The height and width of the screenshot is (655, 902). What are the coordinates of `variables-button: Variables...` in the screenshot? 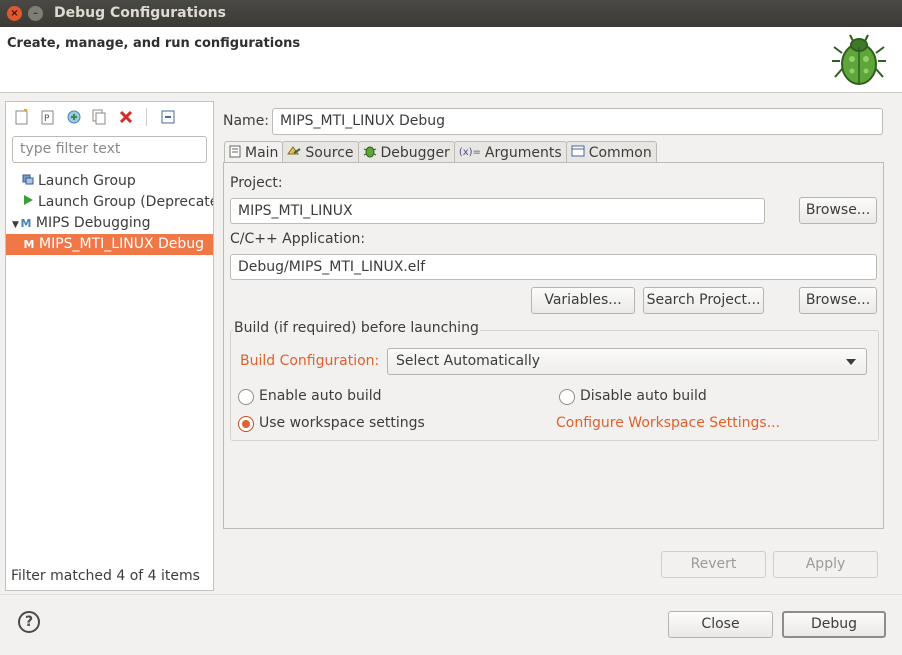 It's located at (583, 300).